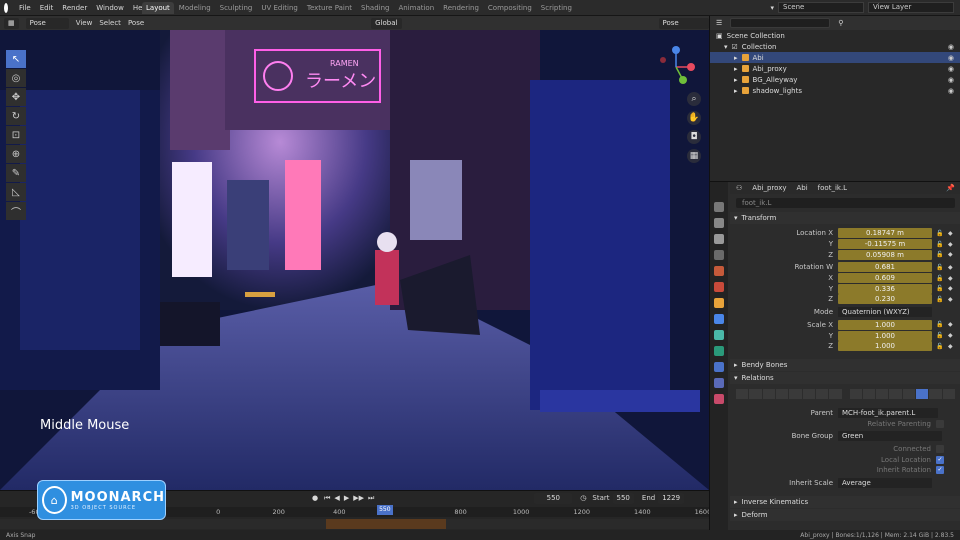  What do you see at coordinates (236, 8) in the screenshot?
I see `tab-sculpting: Sculpting` at bounding box center [236, 8].